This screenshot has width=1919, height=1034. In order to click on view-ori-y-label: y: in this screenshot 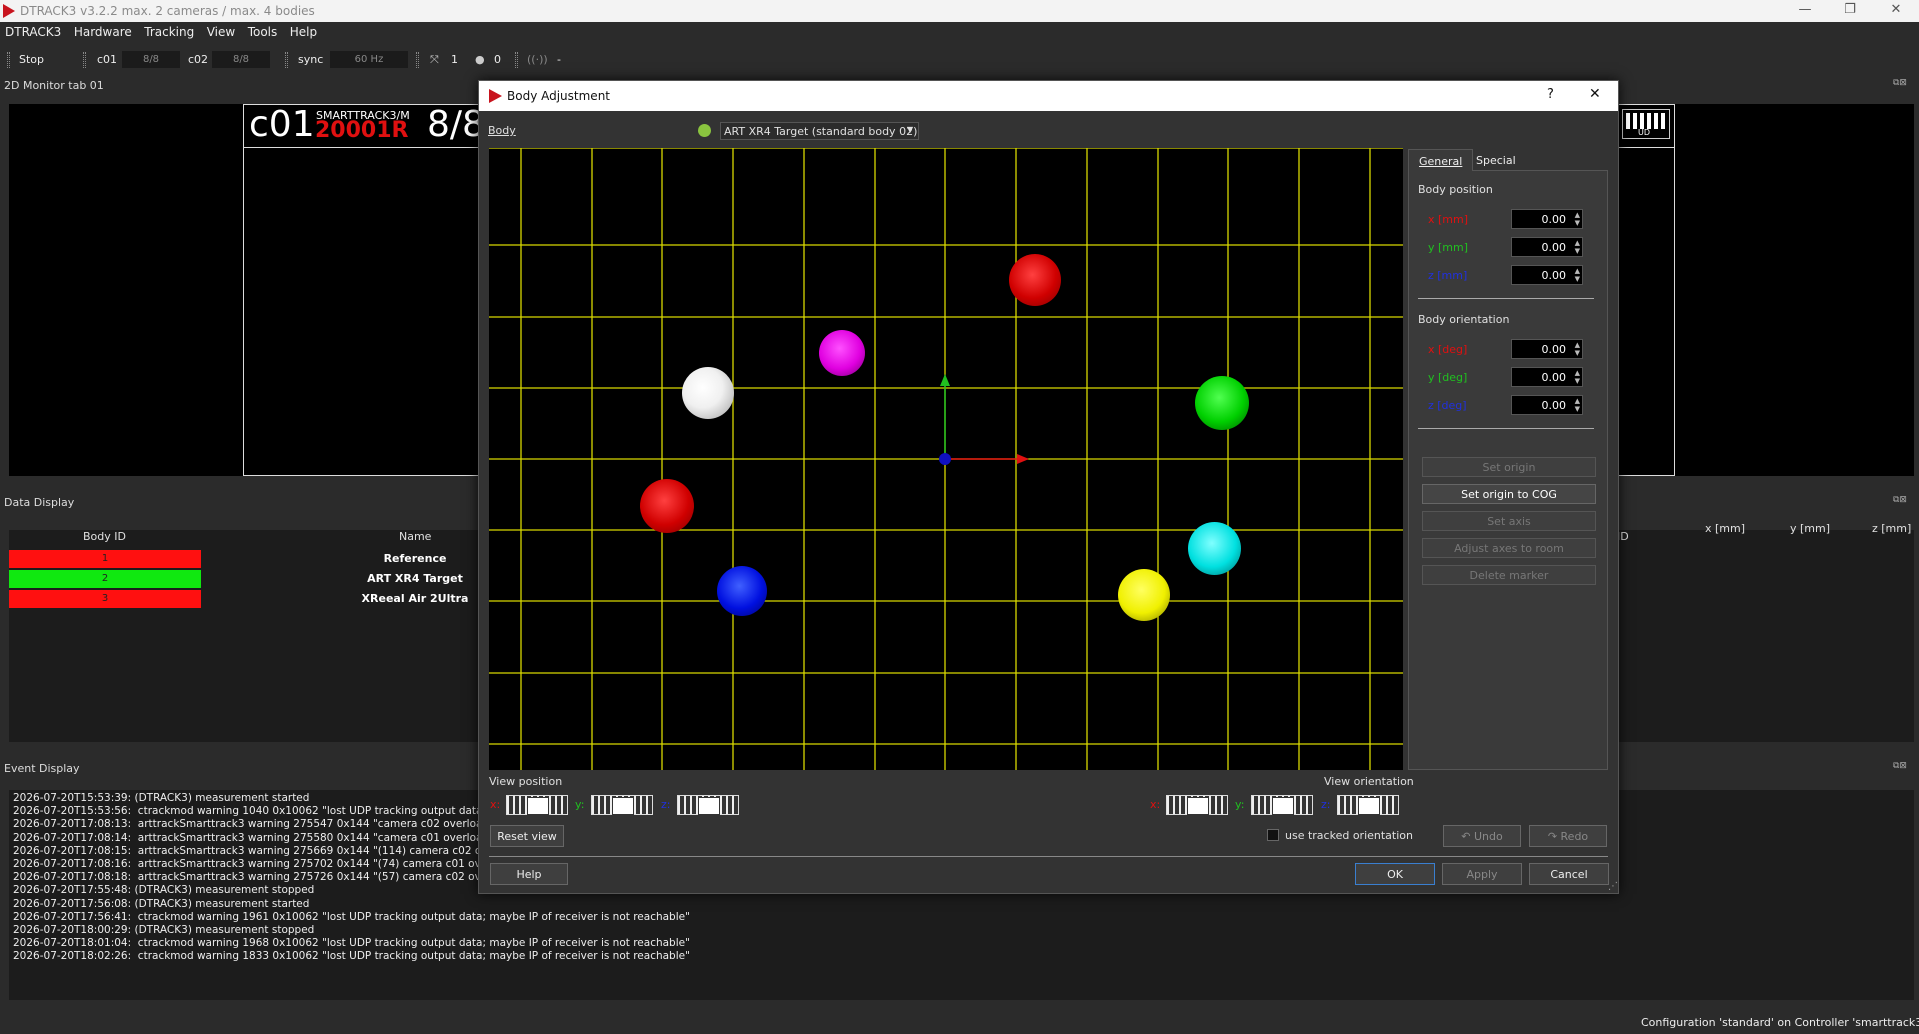, I will do `click(1240, 804)`.